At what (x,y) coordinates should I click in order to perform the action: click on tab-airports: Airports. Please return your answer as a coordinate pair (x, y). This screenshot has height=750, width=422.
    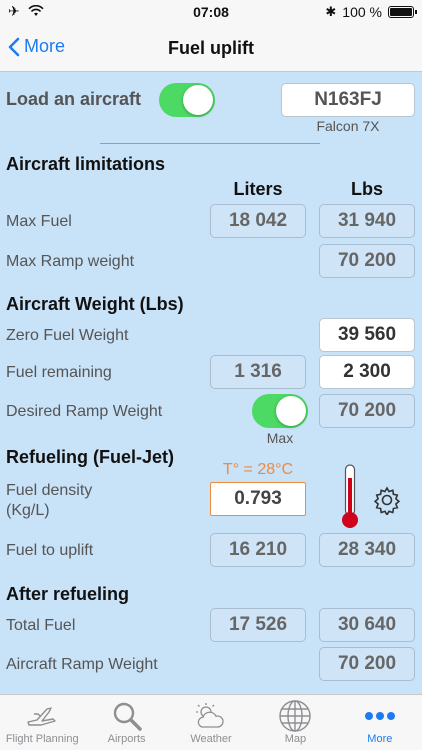
    Looking at the image, I should click on (126, 722).